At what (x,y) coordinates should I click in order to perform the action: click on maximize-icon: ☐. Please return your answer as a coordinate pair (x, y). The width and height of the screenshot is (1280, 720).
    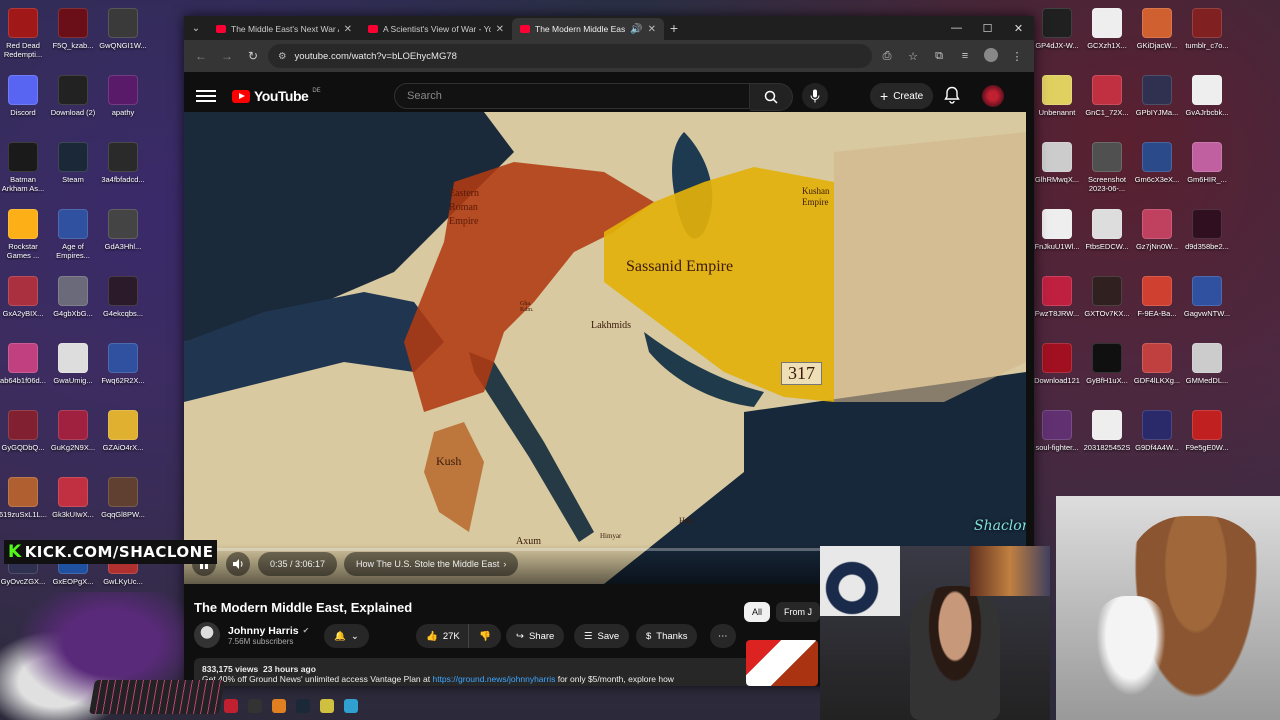
    Looking at the image, I should click on (987, 28).